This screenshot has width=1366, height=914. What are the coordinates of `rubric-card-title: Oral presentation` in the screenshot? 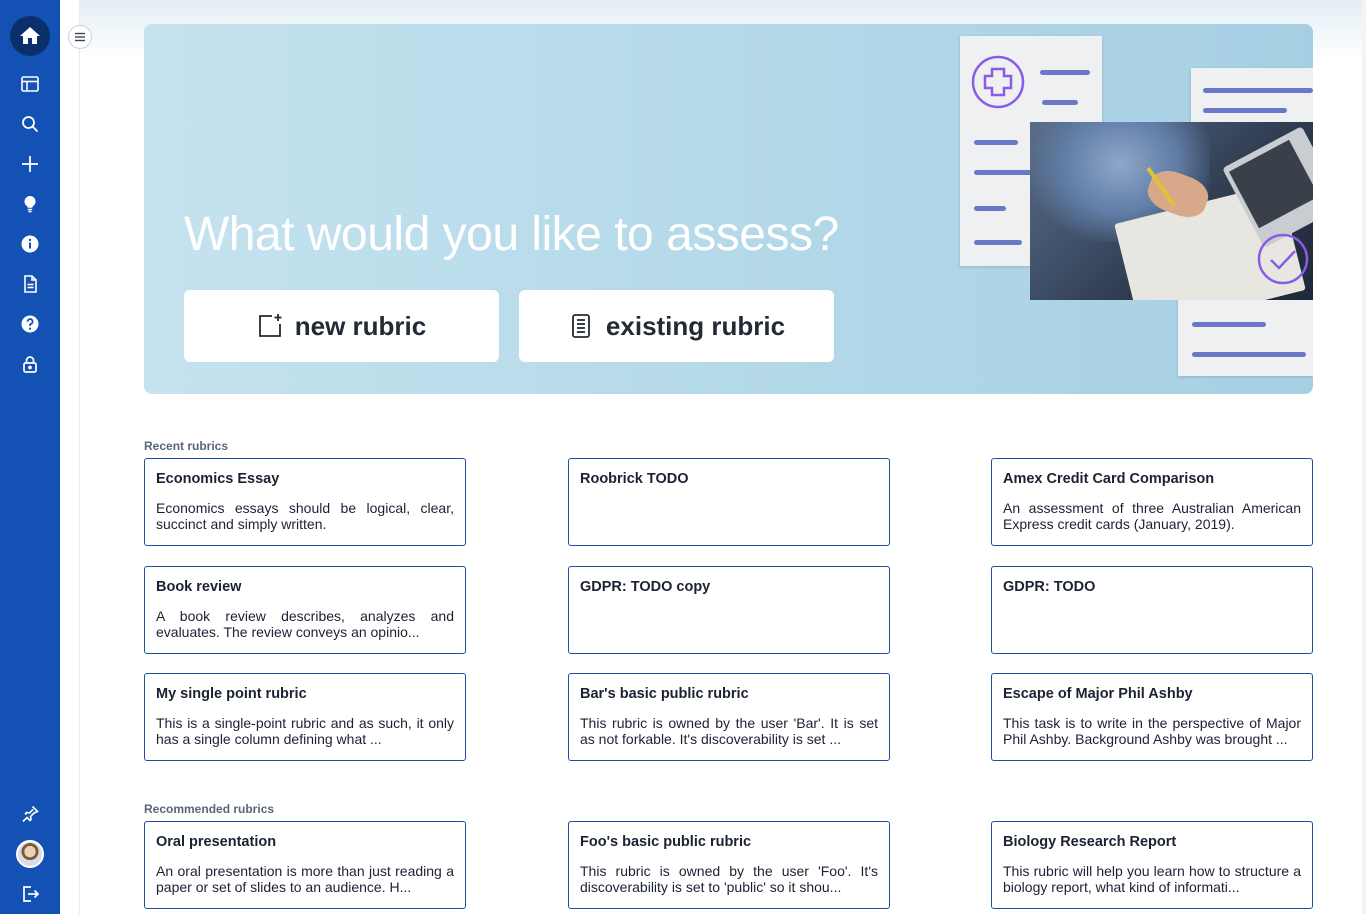 It's located at (216, 842).